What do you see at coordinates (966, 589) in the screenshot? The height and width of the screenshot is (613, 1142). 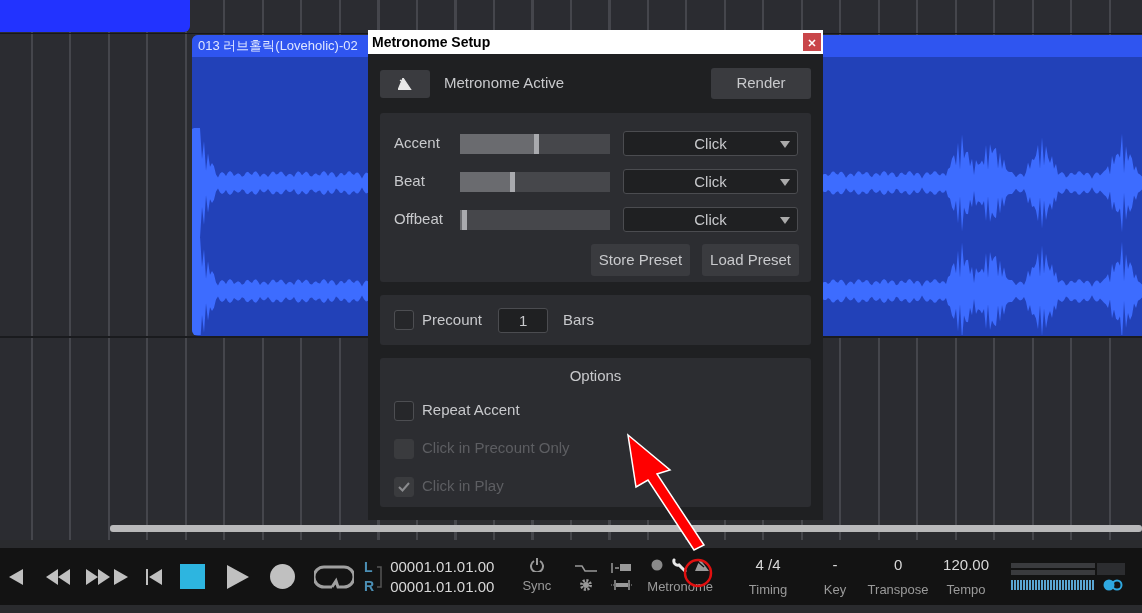 I see `field-label: Tempo` at bounding box center [966, 589].